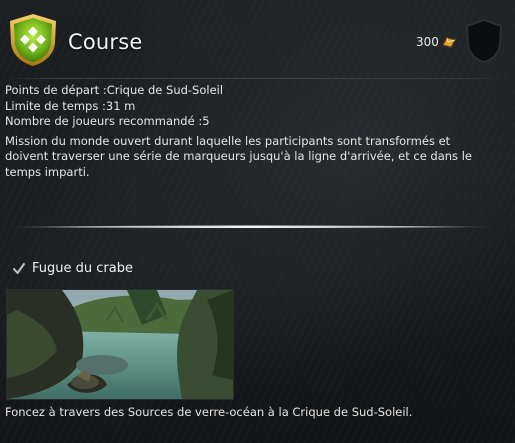  Describe the element at coordinates (82, 268) in the screenshot. I see `objective-name: Fugue du crabe` at that location.